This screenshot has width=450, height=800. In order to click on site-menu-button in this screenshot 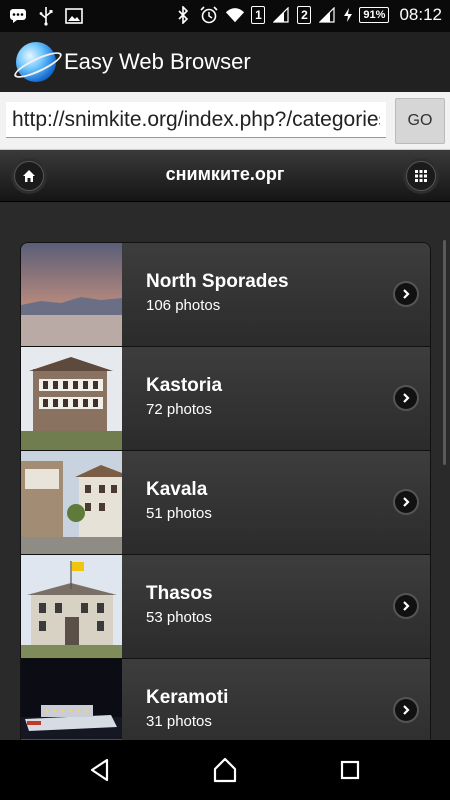, I will do `click(421, 176)`.